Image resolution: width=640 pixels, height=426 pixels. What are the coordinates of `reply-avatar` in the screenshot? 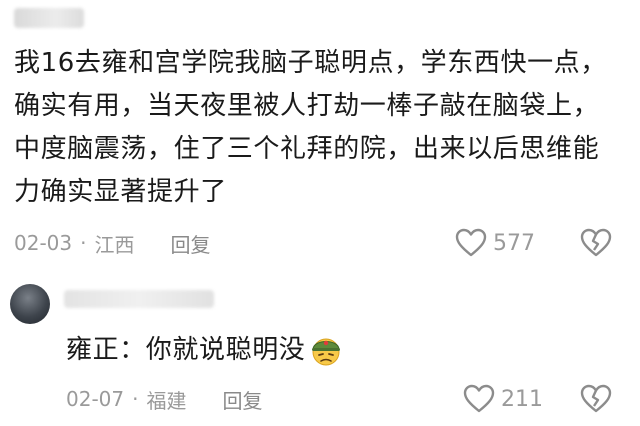 It's located at (30, 304).